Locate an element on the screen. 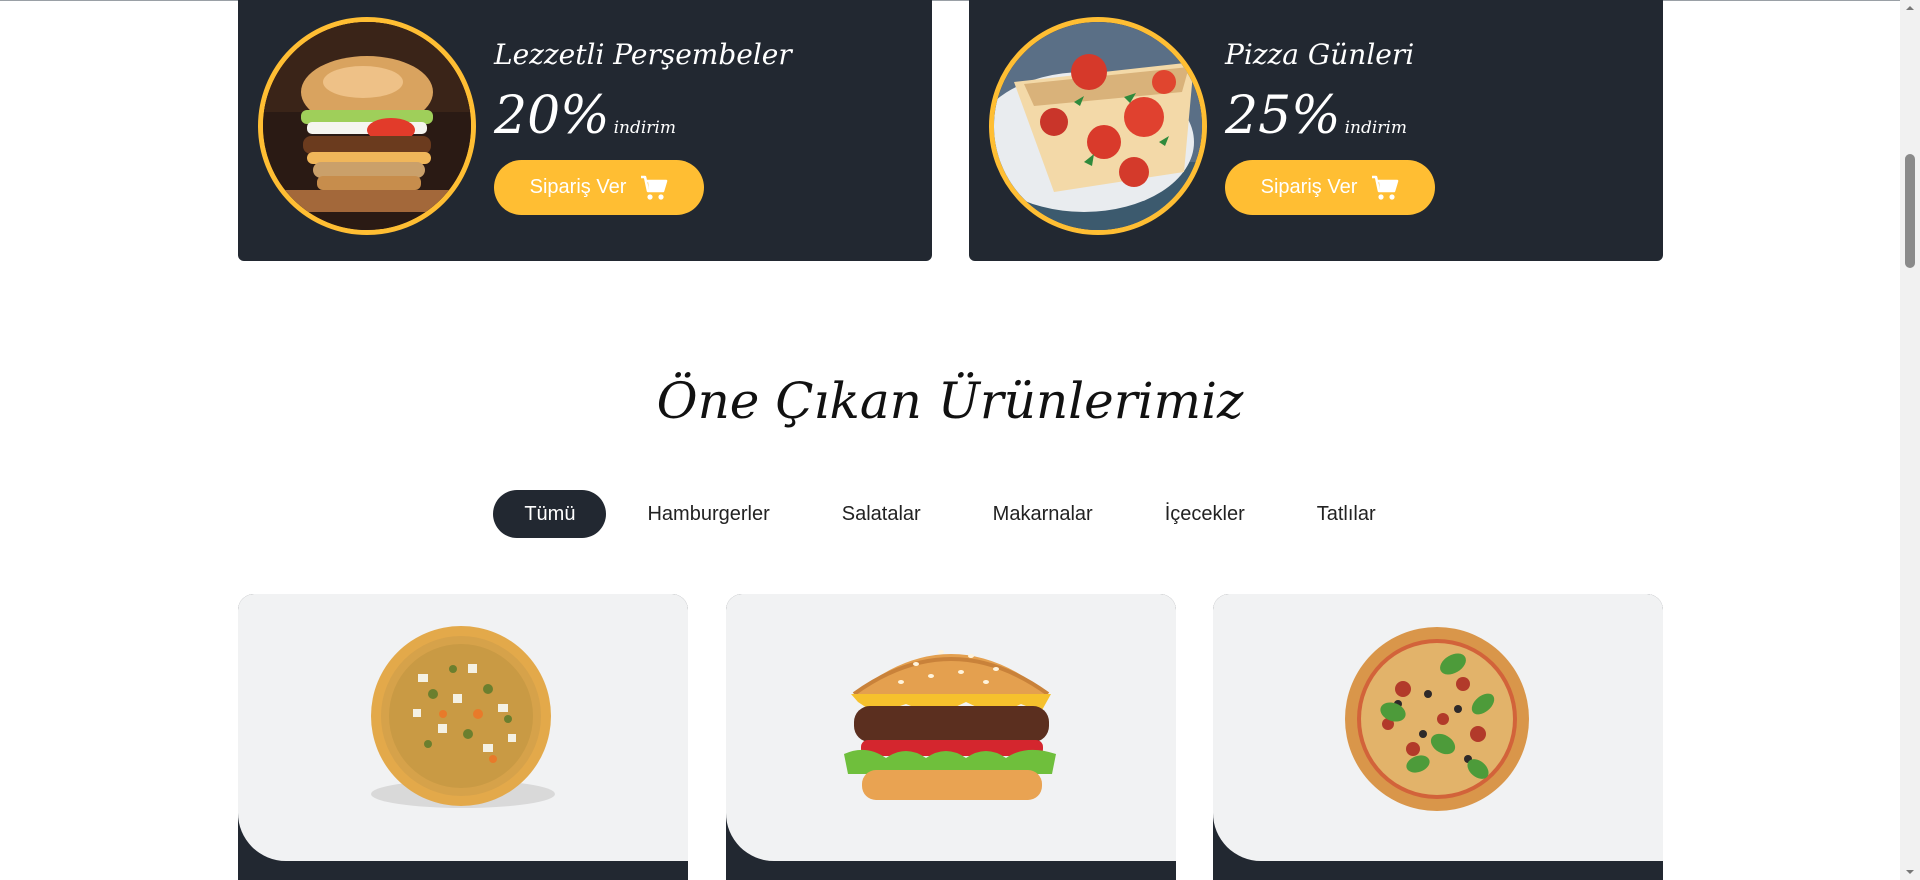  burger-image-icon is located at coordinates (950, 725).